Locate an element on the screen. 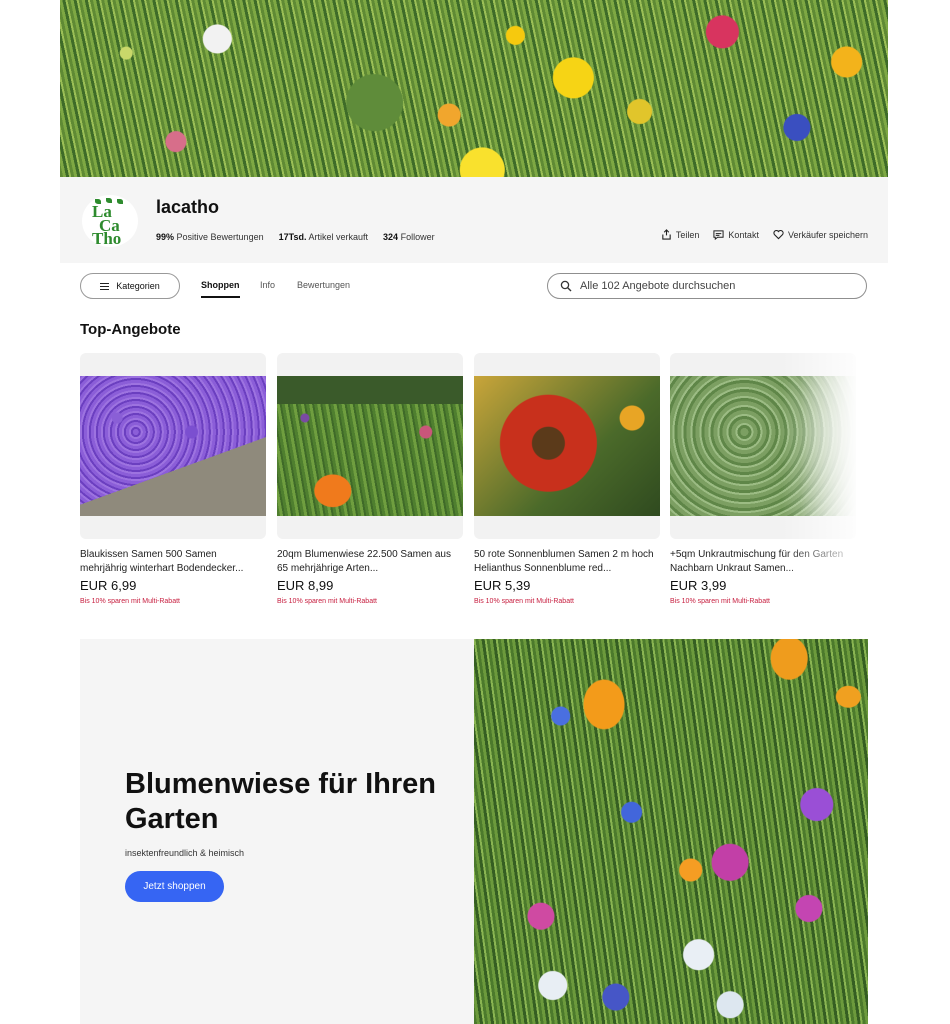 This screenshot has height=1024, width=950. section-title-top-offers: Top-Angebote is located at coordinates (130, 329).